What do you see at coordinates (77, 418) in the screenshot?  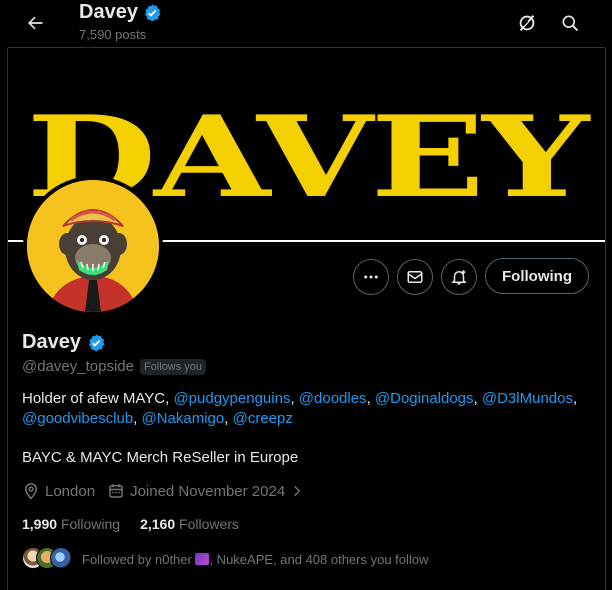 I see `bio-mention: @goodvibesclub` at bounding box center [77, 418].